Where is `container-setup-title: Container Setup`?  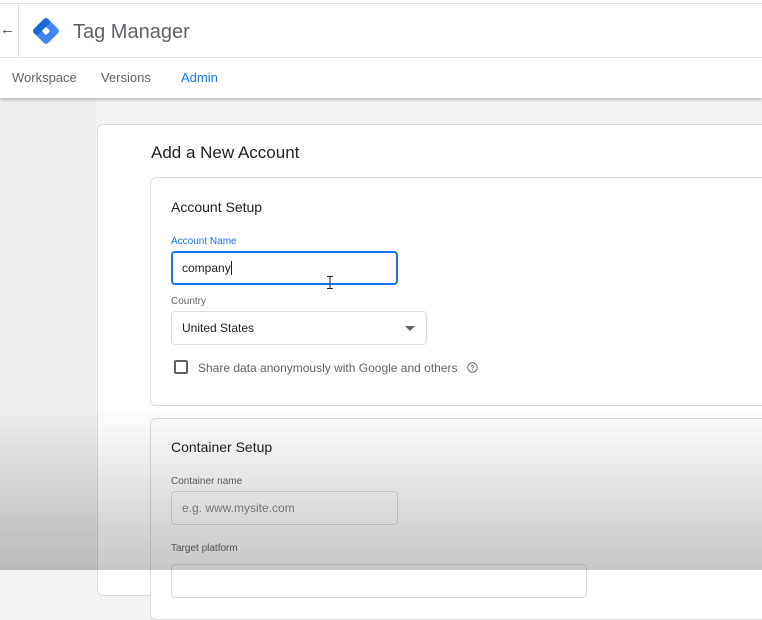 container-setup-title: Container Setup is located at coordinates (222, 447).